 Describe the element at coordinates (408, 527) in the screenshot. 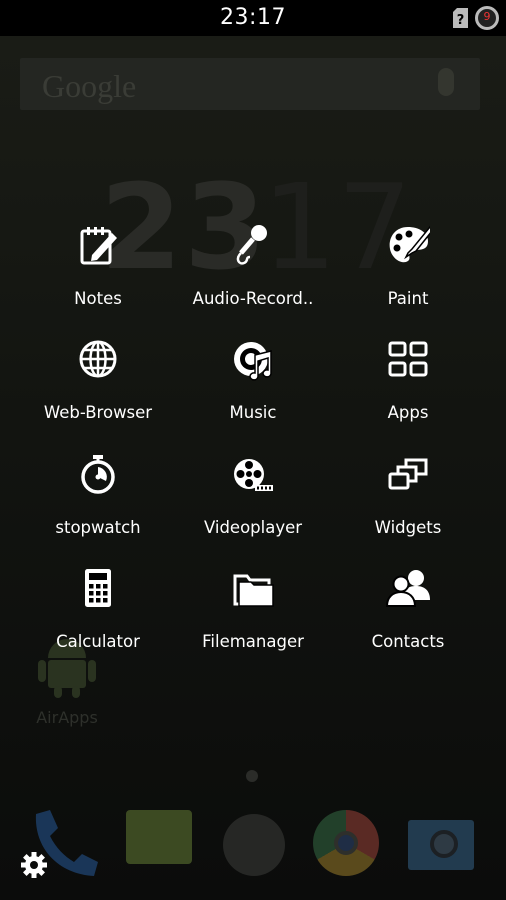

I see `app-label: Widgets` at that location.